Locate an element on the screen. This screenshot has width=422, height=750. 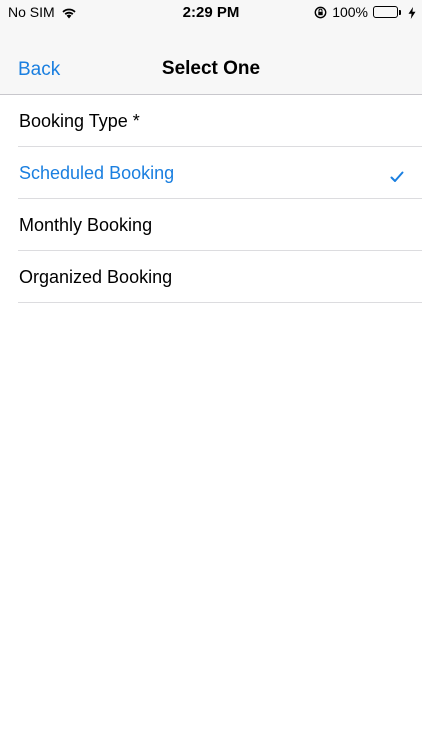
option-label: Scheduled Booking is located at coordinates (97, 172).